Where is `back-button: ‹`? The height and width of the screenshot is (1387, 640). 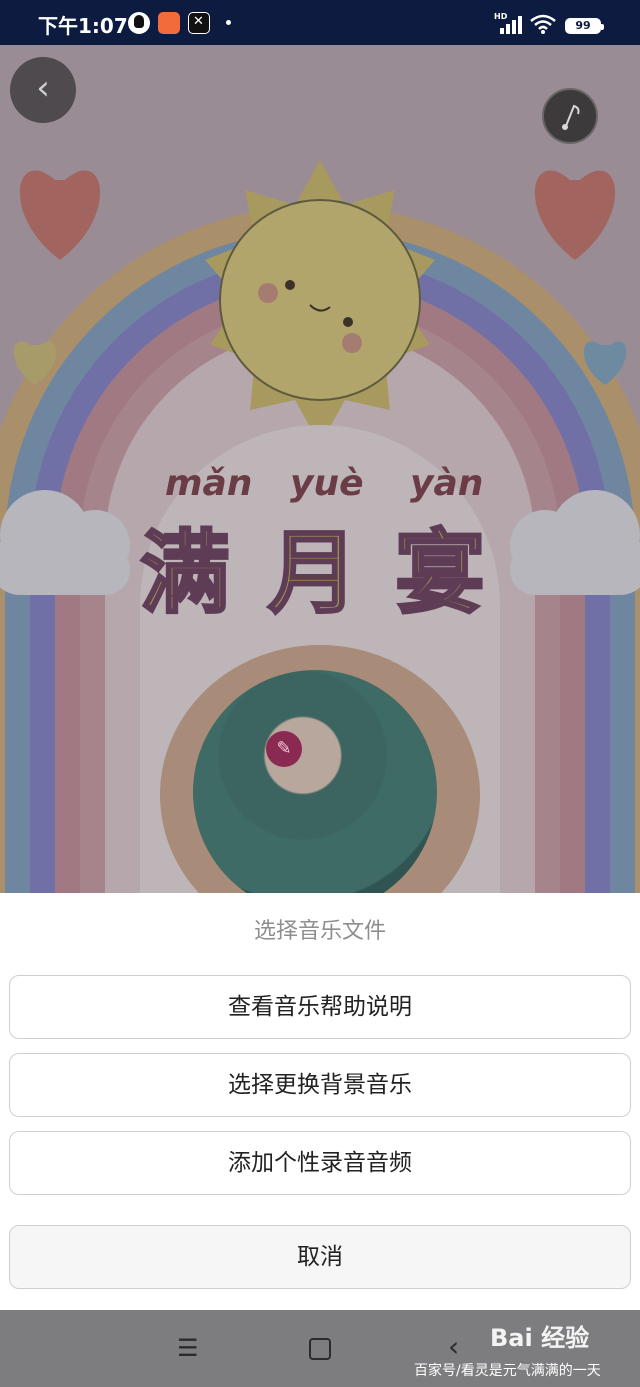
back-button: ‹ is located at coordinates (43, 90).